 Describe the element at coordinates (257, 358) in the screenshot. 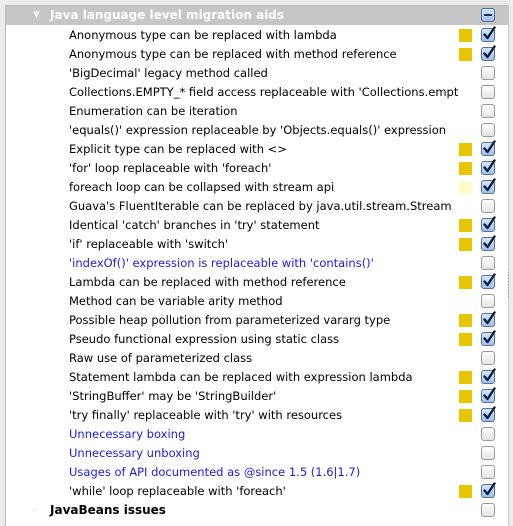

I see `inspection-row: Raw use of parameterized class` at that location.